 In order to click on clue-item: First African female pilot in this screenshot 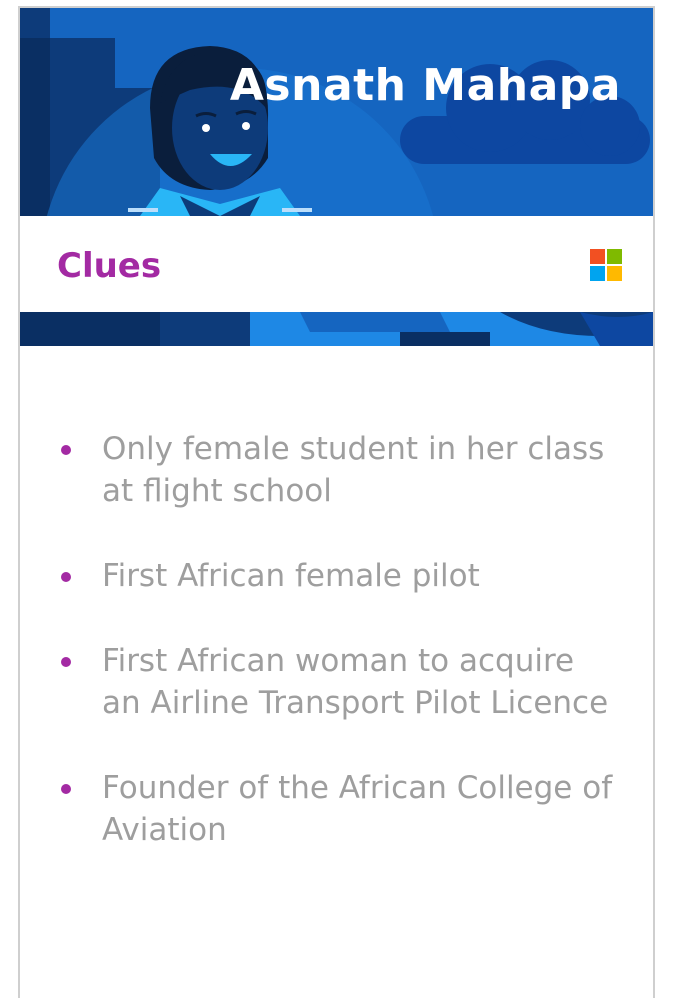, I will do `click(336, 576)`.